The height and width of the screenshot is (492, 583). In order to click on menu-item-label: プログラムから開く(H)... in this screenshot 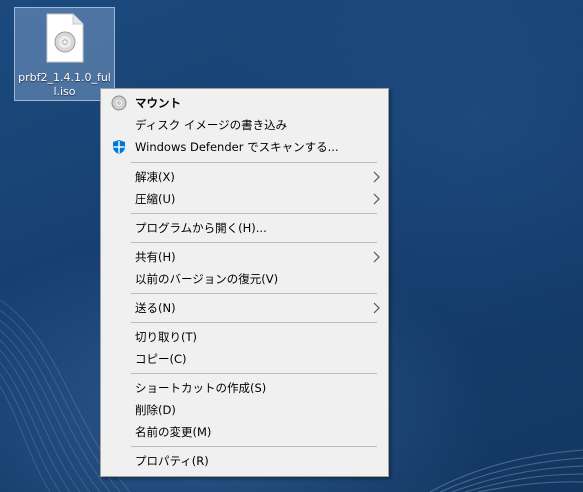, I will do `click(201, 228)`.